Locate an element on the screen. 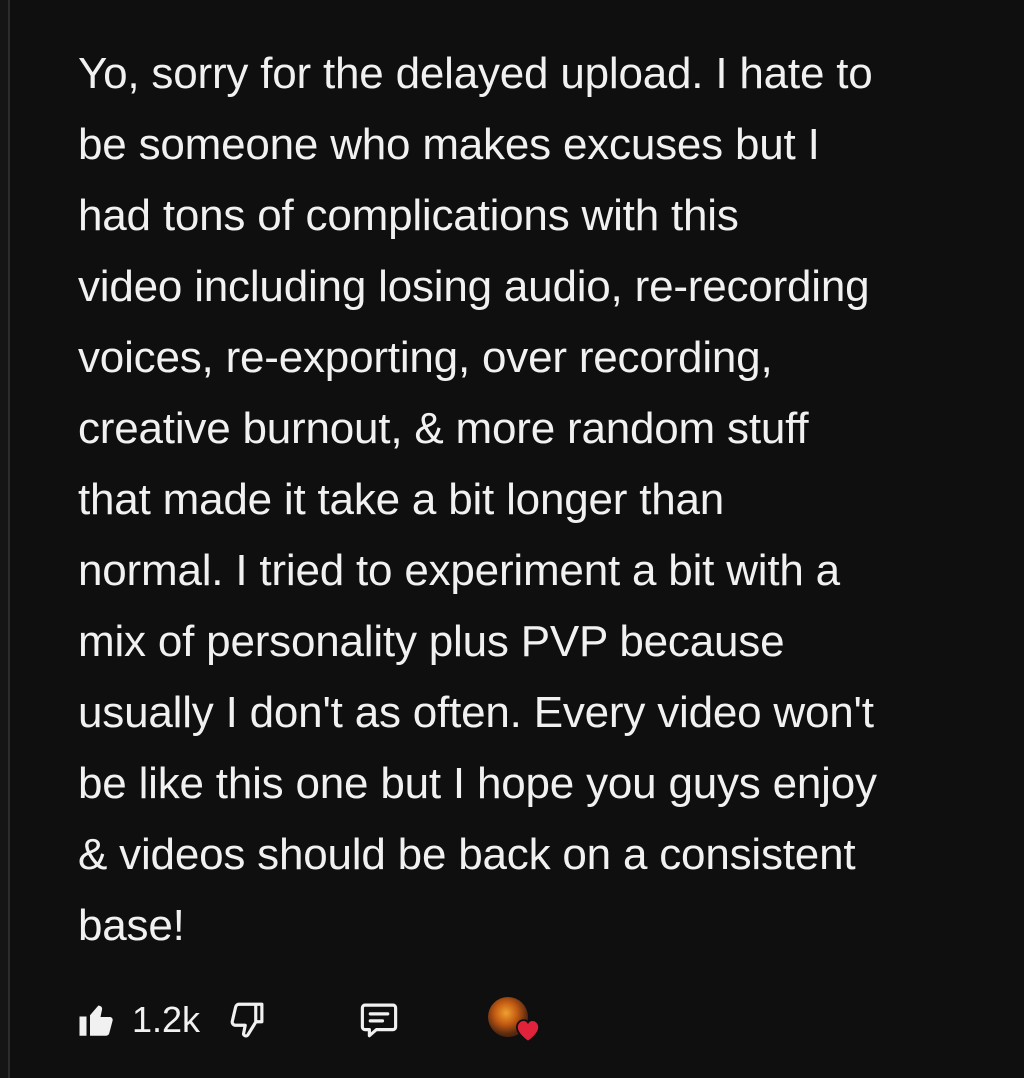 This screenshot has height=1078, width=1024. comment-line: mix of personality plus PVP because is located at coordinates (431, 641).